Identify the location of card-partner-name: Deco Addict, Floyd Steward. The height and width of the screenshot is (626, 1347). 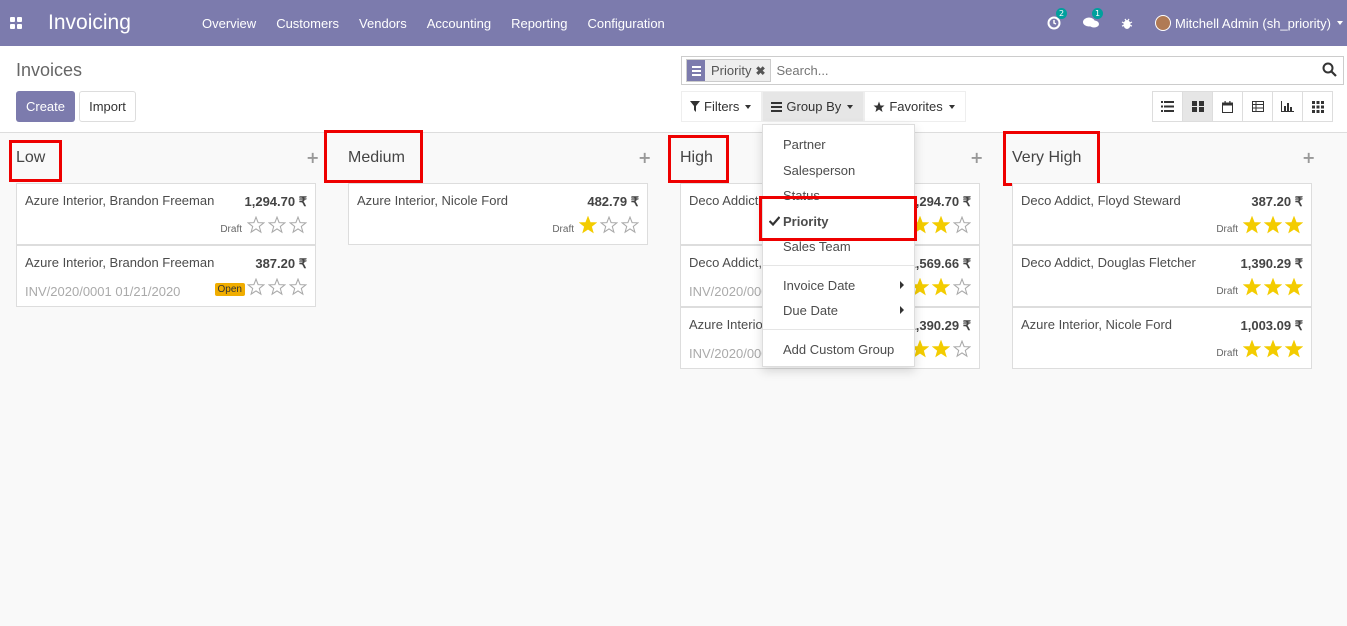
(1101, 200).